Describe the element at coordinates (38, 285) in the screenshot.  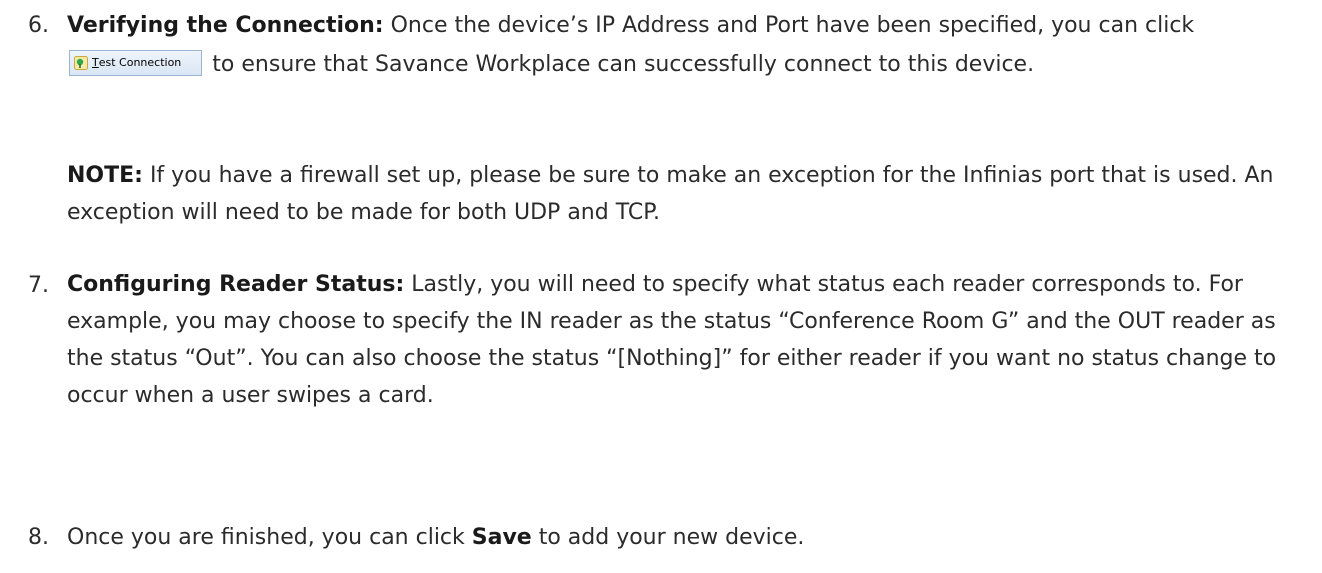
I see `step-number: 7.` at that location.